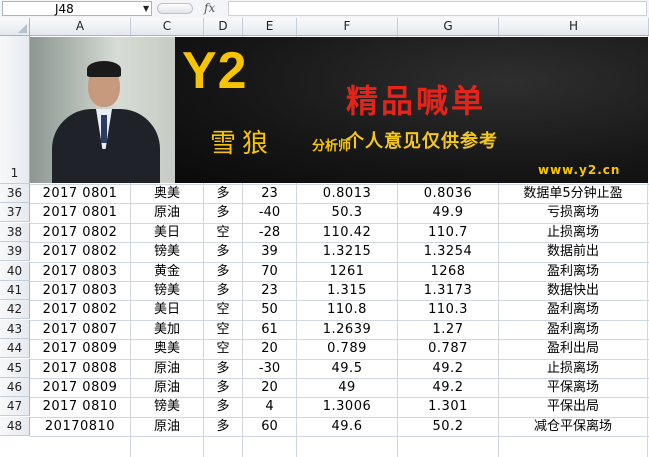 The width and height of the screenshot is (649, 457). What do you see at coordinates (15, 406) in the screenshot?
I see `row-header-47: 47` at bounding box center [15, 406].